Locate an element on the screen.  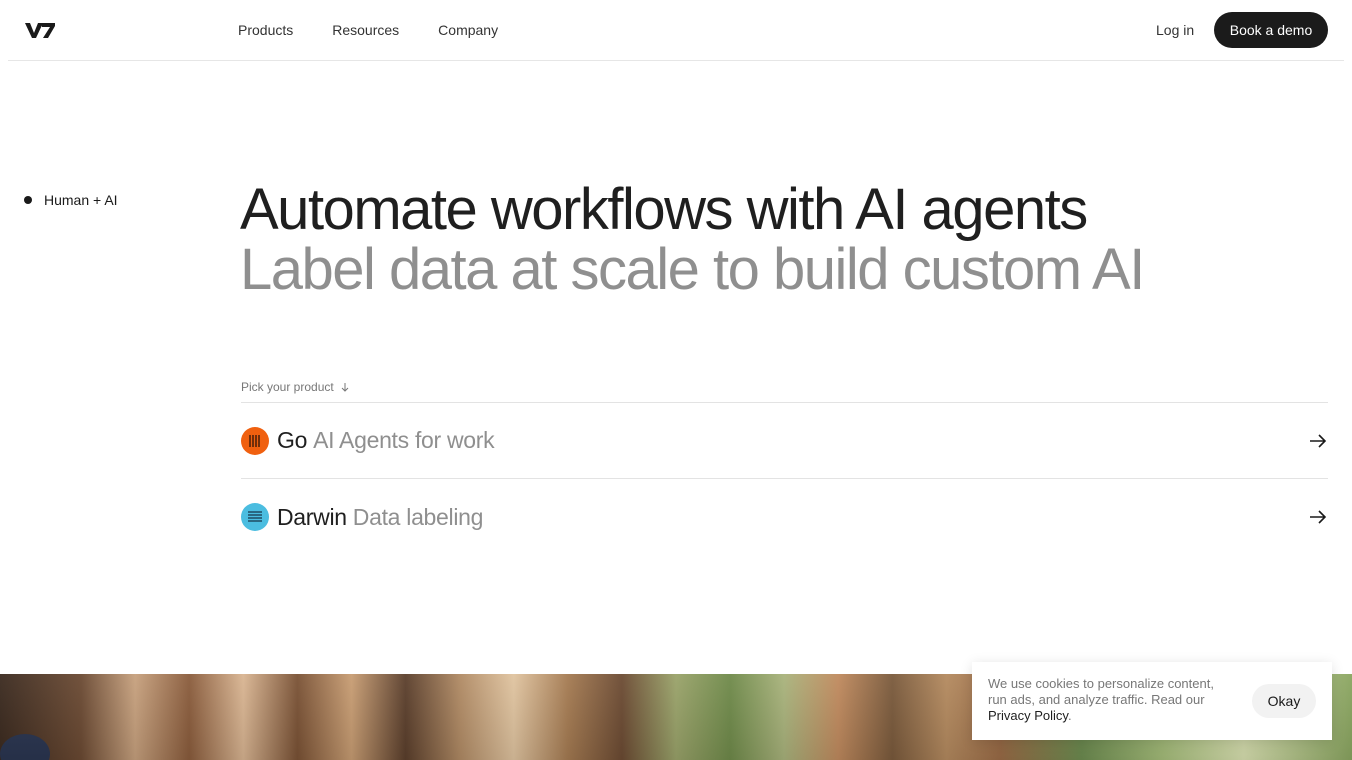
privacy-policy-link: Privacy Policy is located at coordinates (1028, 715).